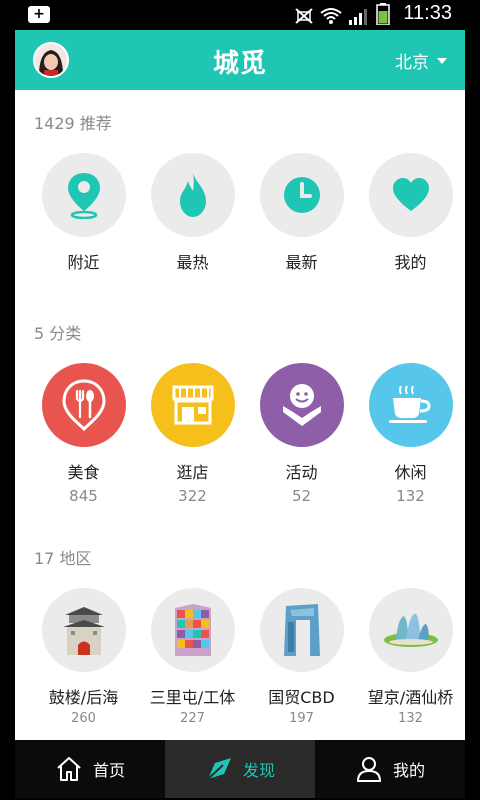 Image resolution: width=480 pixels, height=800 pixels. What do you see at coordinates (192, 718) in the screenshot?
I see `area-count: 227` at bounding box center [192, 718].